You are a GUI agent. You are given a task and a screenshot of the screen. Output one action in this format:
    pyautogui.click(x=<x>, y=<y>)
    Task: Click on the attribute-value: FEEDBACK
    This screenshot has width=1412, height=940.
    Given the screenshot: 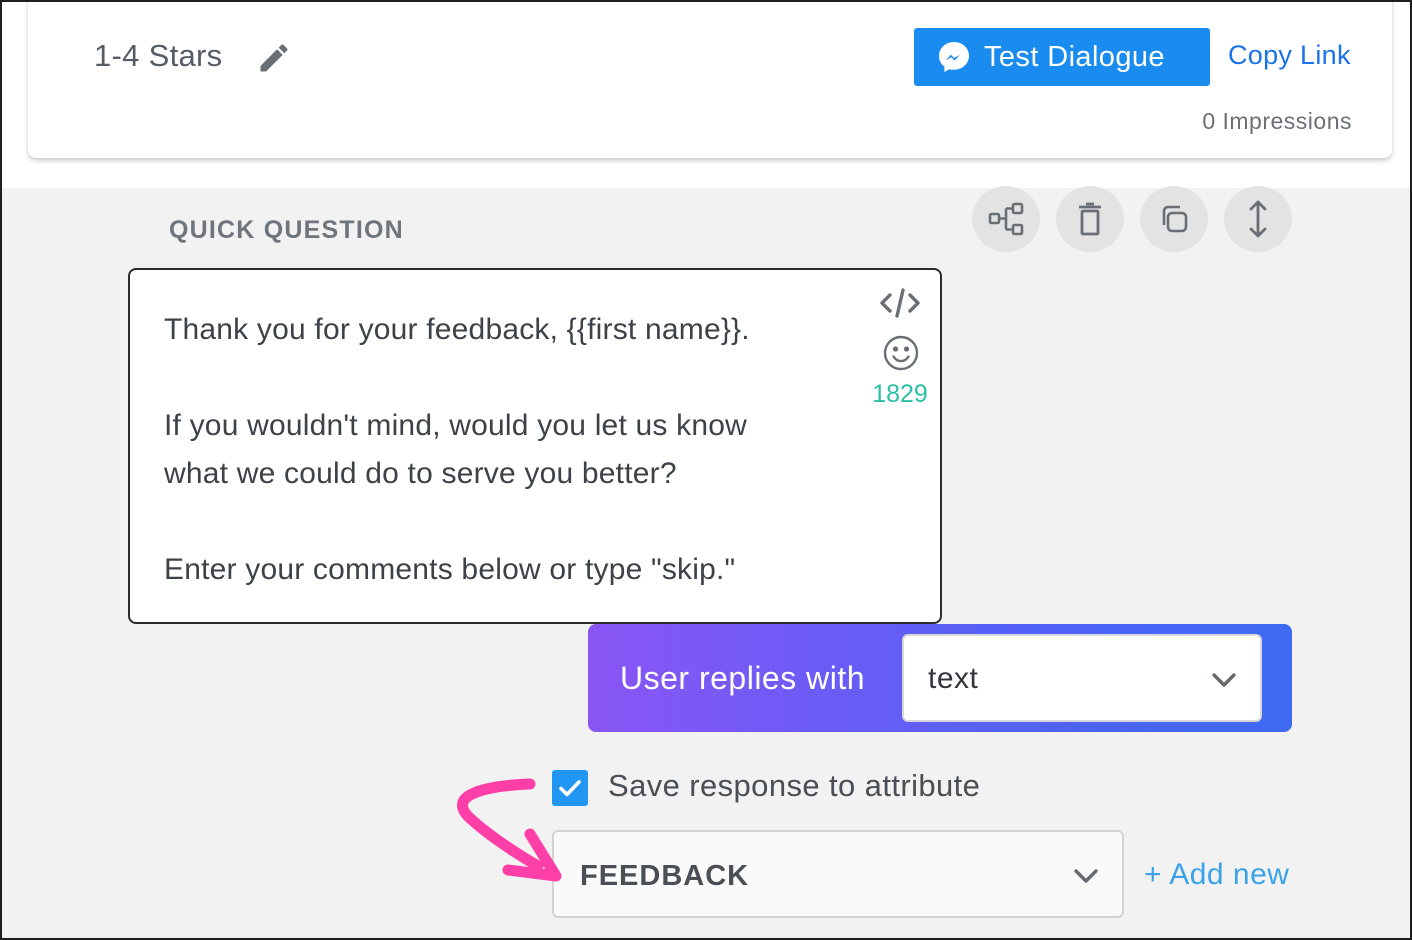 What is the action you would take?
    pyautogui.click(x=665, y=876)
    